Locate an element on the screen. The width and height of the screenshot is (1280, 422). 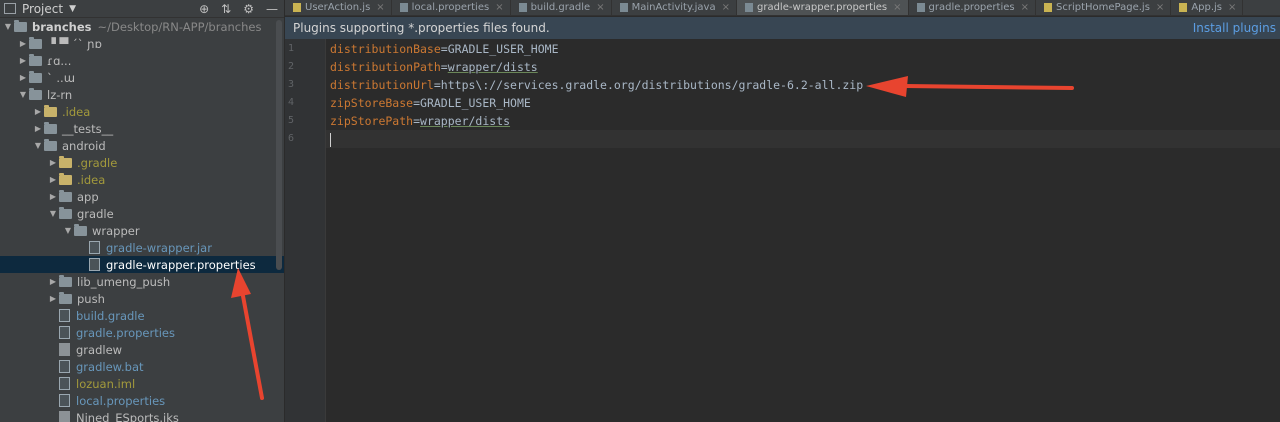
editor-tab: MainActivity.java × is located at coordinates (674, 7).